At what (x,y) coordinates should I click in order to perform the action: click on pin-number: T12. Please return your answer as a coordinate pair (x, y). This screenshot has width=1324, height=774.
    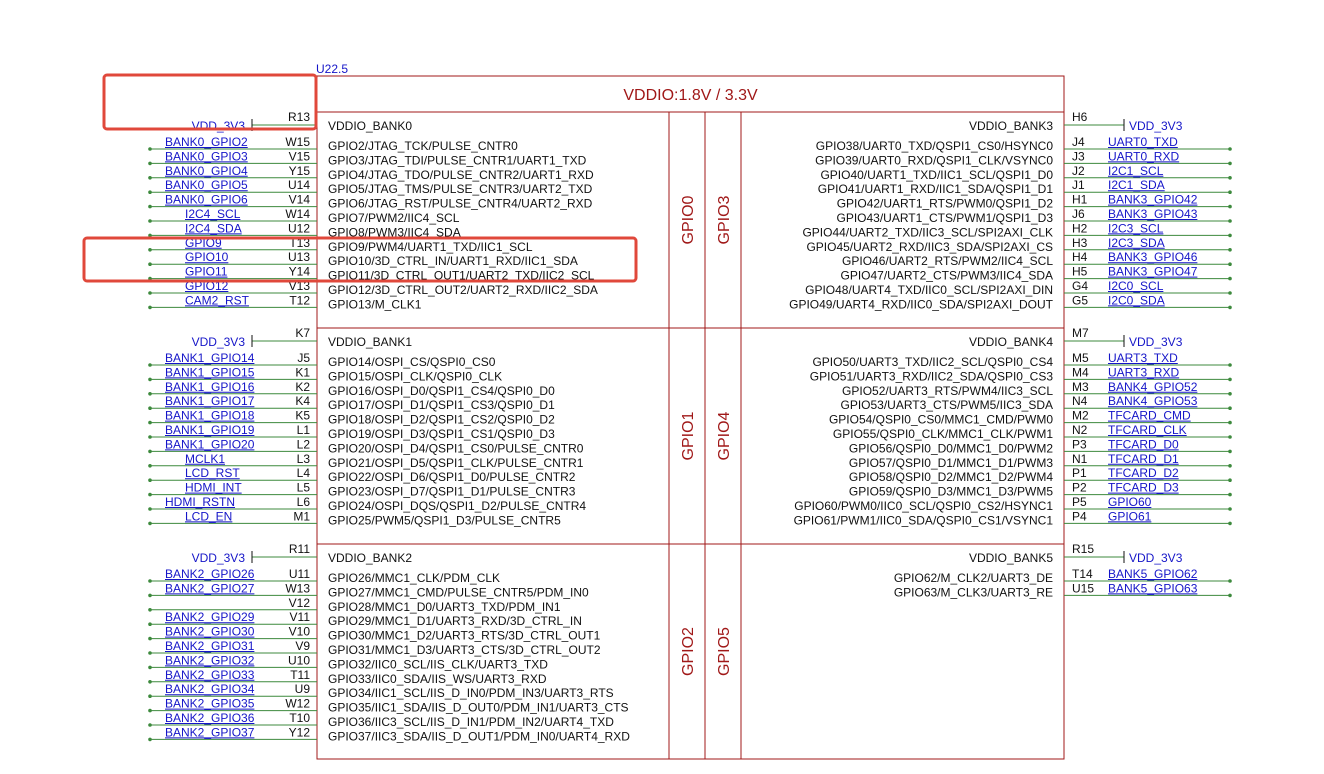
    Looking at the image, I should click on (299, 300).